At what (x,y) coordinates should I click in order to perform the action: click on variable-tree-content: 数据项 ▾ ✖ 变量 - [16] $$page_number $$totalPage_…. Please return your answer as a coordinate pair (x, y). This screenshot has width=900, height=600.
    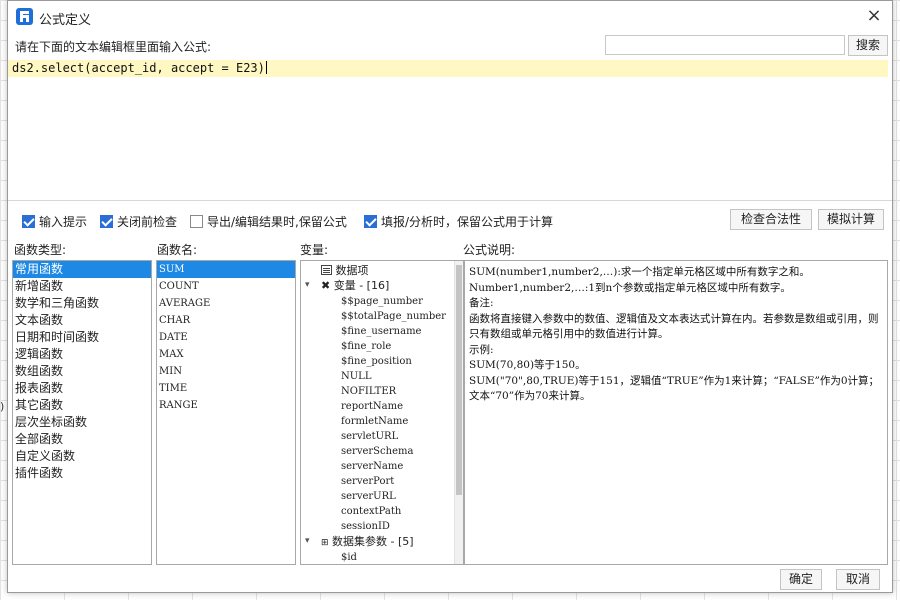
    Looking at the image, I should click on (377, 412).